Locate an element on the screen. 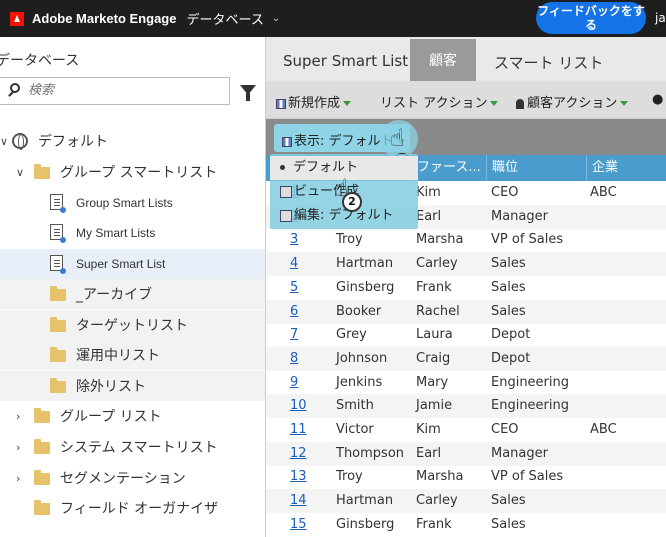 This screenshot has height=537, width=666. tree-item-operational-list: 運用中リスト is located at coordinates (132, 355).